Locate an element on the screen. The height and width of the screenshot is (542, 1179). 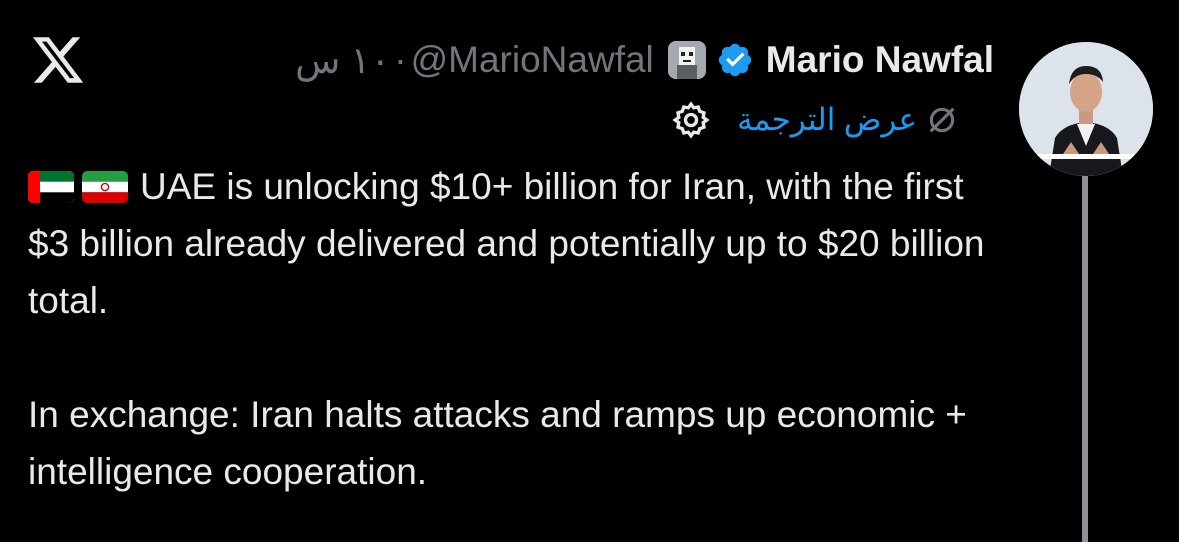
thread-connector-line is located at coordinates (1085, 359).